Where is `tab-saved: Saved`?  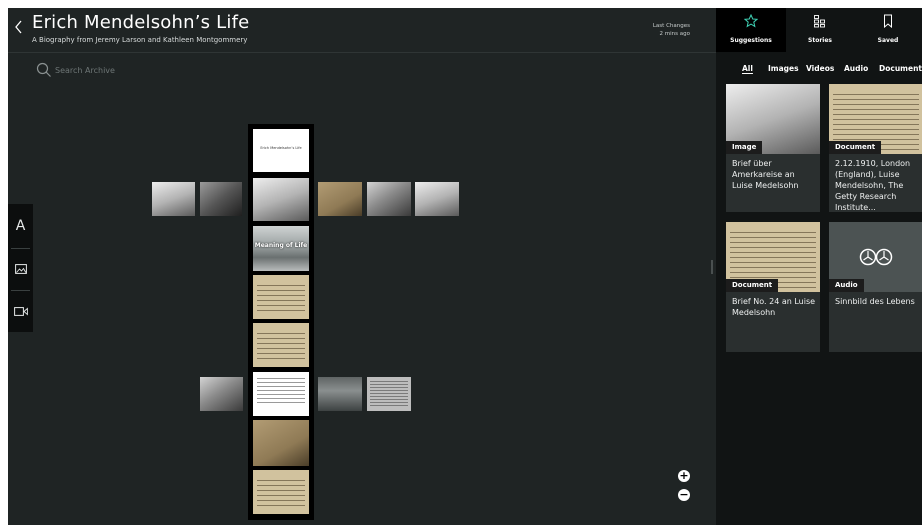 tab-saved: Saved is located at coordinates (888, 30).